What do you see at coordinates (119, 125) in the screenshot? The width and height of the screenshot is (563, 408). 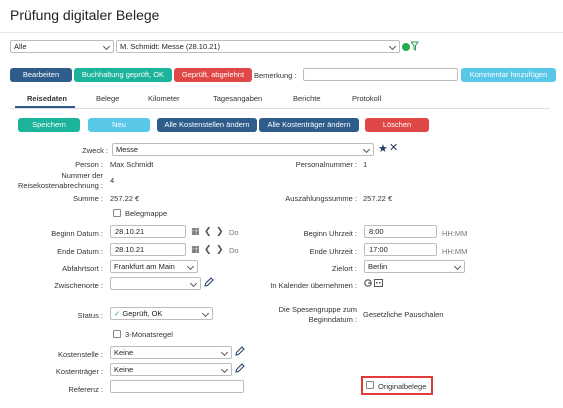 I see `new-button: Neu` at bounding box center [119, 125].